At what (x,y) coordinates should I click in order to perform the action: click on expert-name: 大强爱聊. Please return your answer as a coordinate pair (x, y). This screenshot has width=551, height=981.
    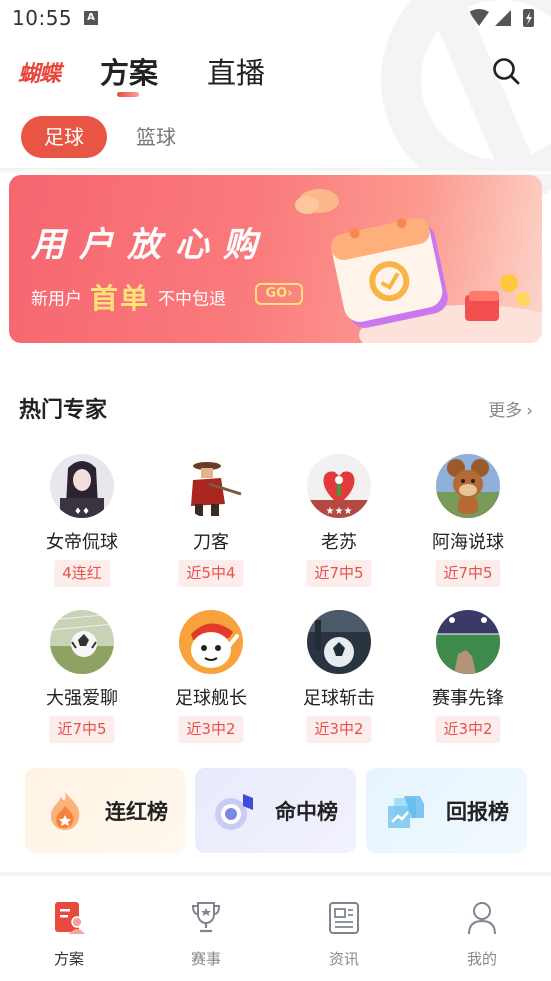
    Looking at the image, I should click on (82, 698).